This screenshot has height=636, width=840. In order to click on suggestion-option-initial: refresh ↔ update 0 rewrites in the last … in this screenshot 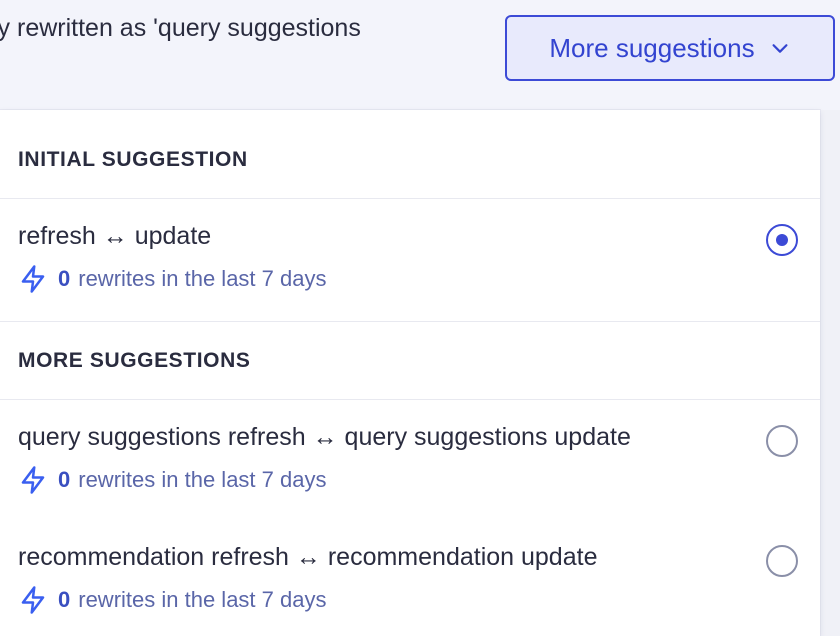, I will do `click(410, 258)`.